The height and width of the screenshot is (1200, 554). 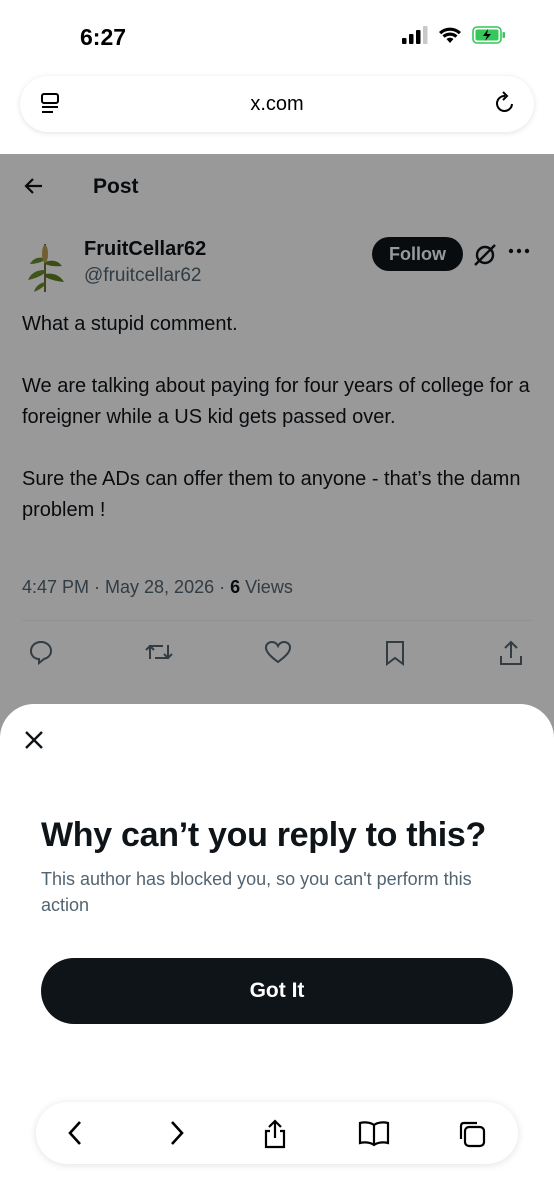 I want to click on bookmarks-icon, so click(x=374, y=1135).